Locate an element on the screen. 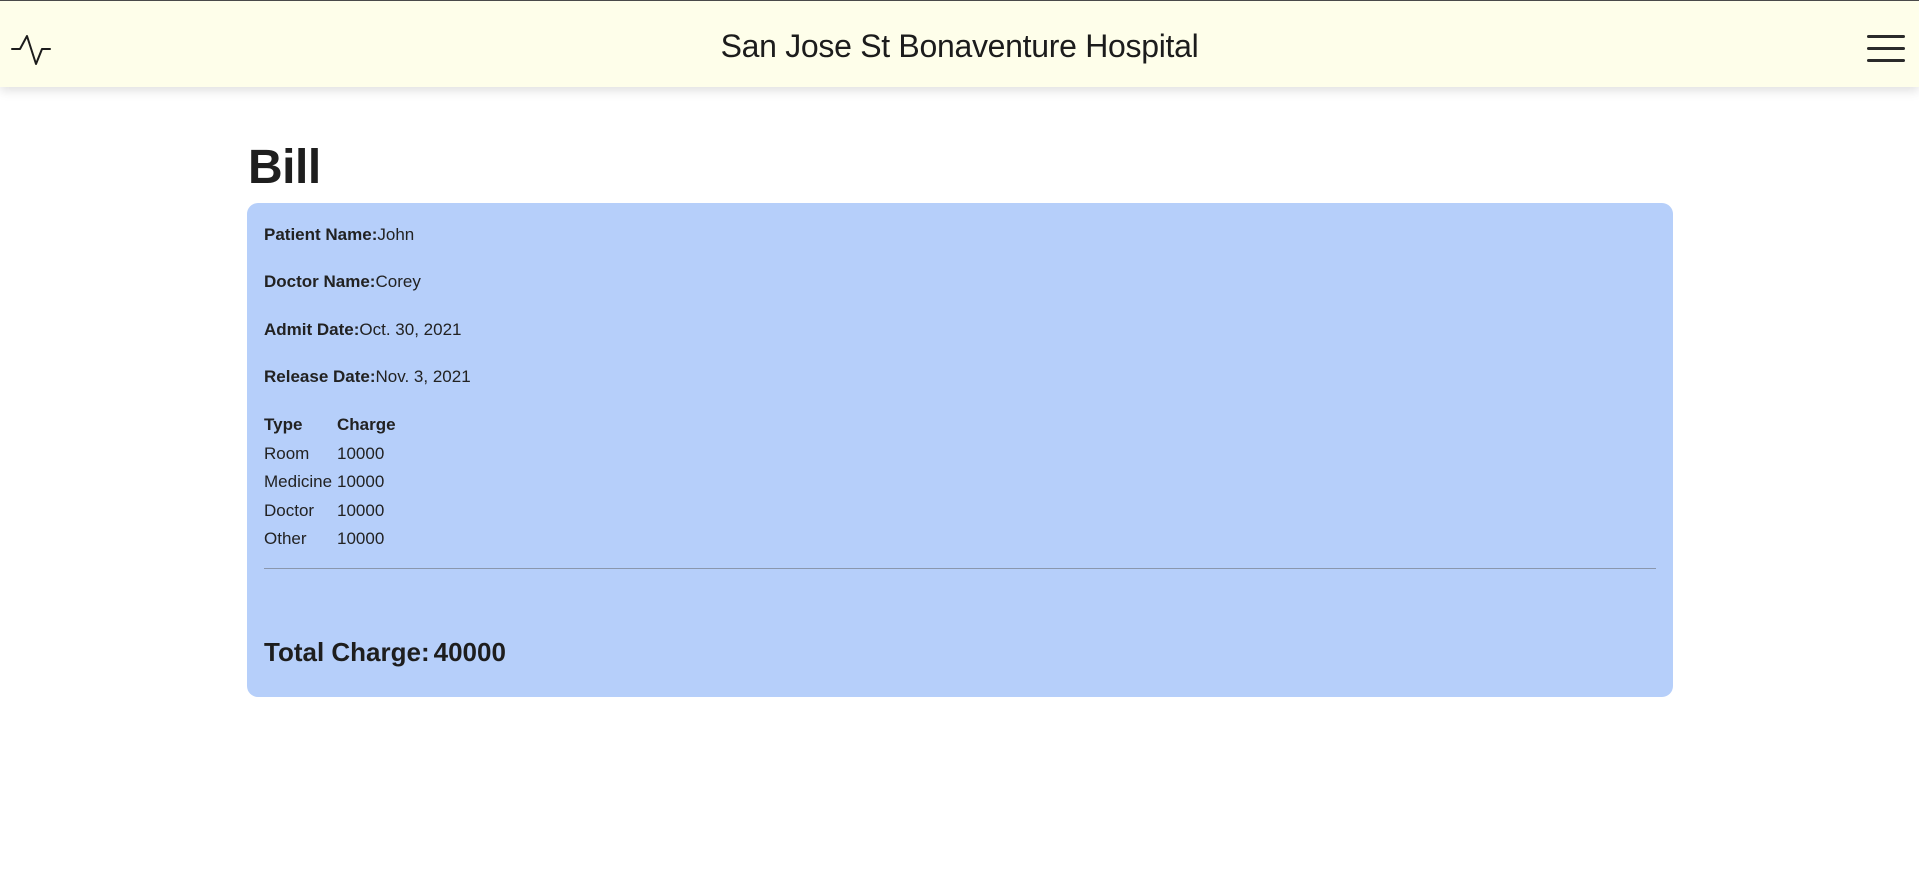 This screenshot has height=879, width=1919. site-title: San Jose St Bonaventure Hospital is located at coordinates (959, 46).